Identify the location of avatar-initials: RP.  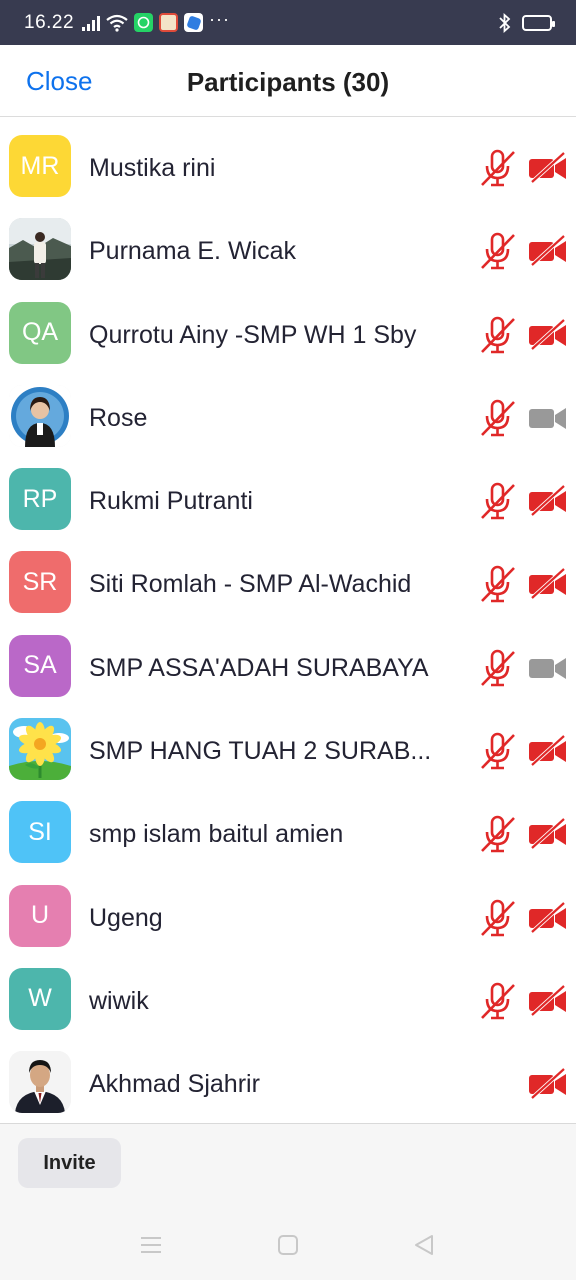
(40, 498).